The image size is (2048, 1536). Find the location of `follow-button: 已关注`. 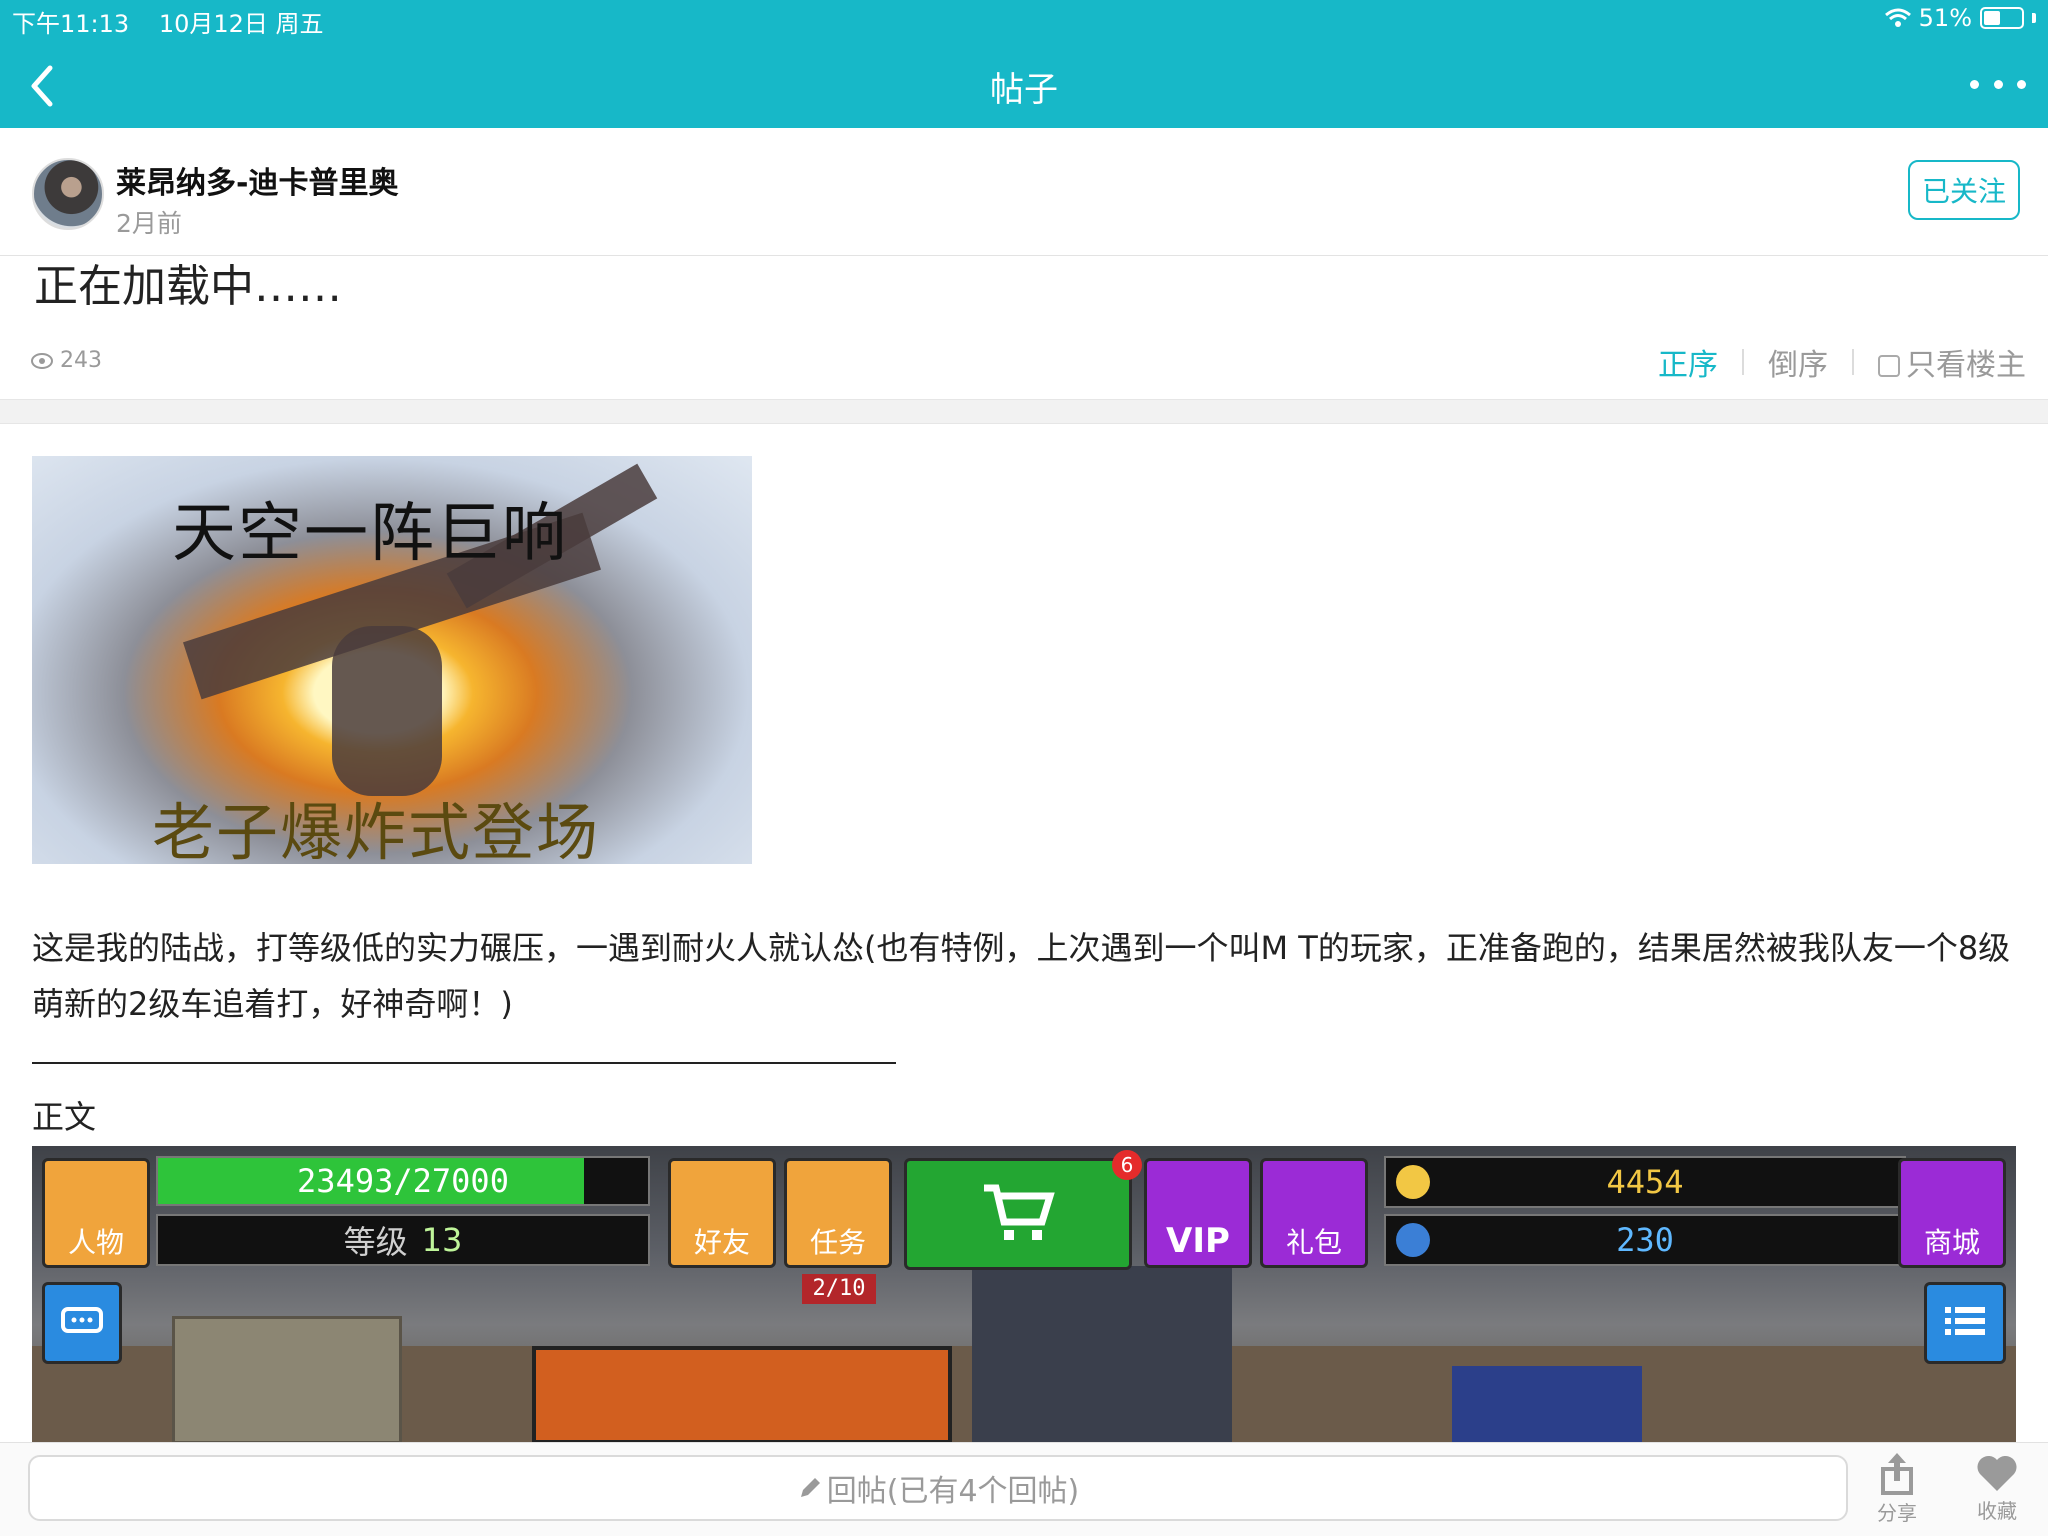

follow-button: 已关注 is located at coordinates (1964, 190).